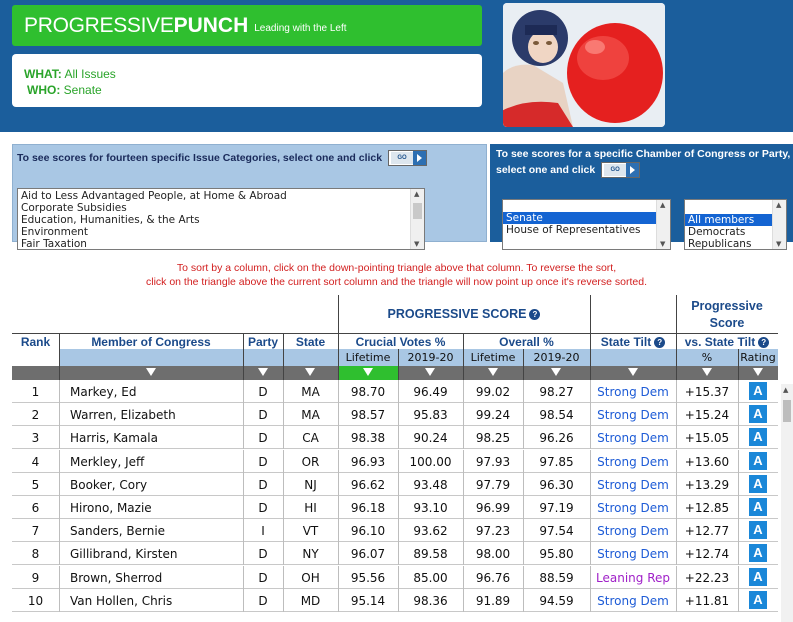 The height and width of the screenshot is (622, 793). What do you see at coordinates (556, 508) in the screenshot?
I see `overall-period-cell: 97.19` at bounding box center [556, 508].